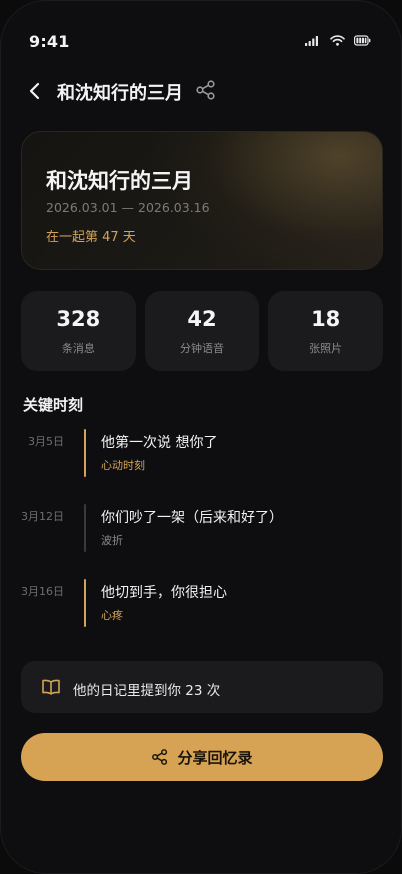  What do you see at coordinates (326, 319) in the screenshot?
I see `stat-value: 18` at bounding box center [326, 319].